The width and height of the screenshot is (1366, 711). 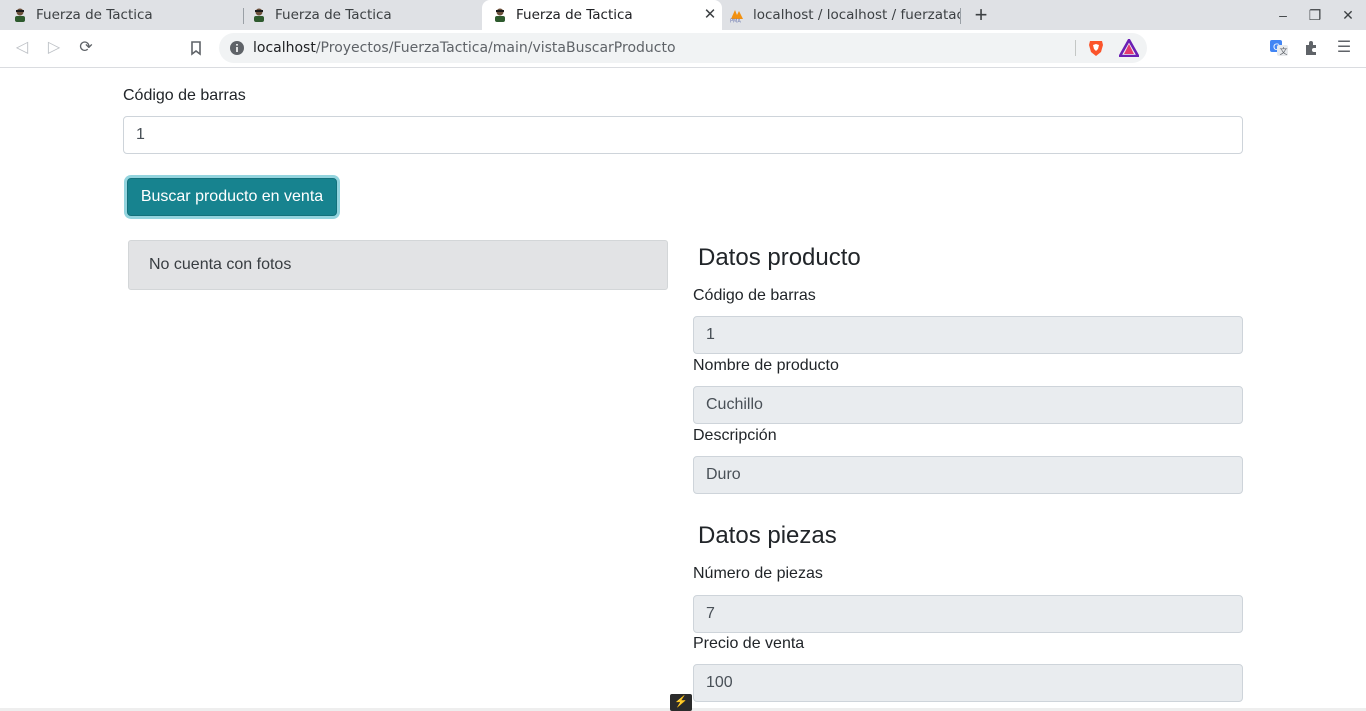 What do you see at coordinates (196, 48) in the screenshot?
I see `bookmark-icon` at bounding box center [196, 48].